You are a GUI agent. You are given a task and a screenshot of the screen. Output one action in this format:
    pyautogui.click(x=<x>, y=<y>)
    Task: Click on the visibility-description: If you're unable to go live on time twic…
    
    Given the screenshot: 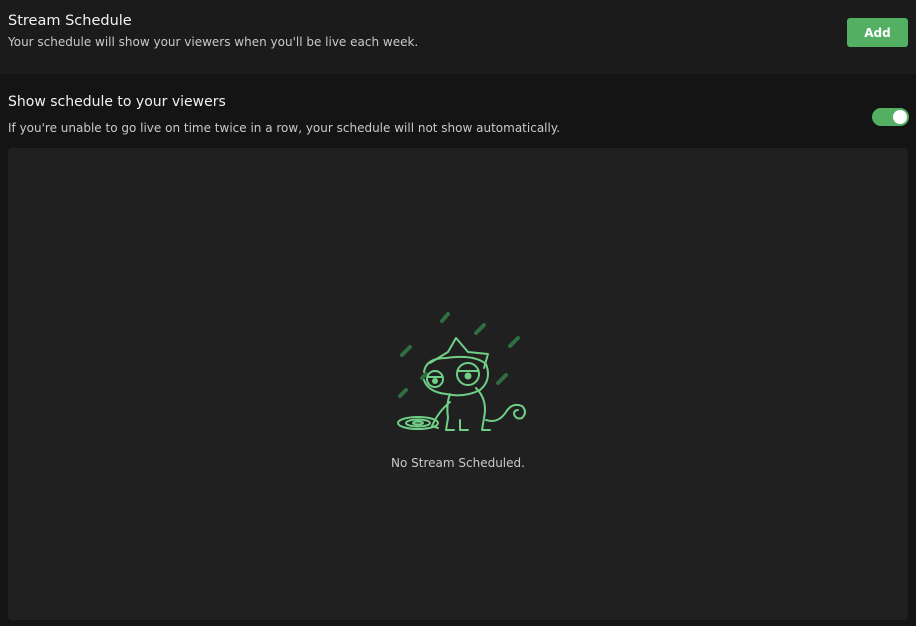 What is the action you would take?
    pyautogui.click(x=284, y=128)
    